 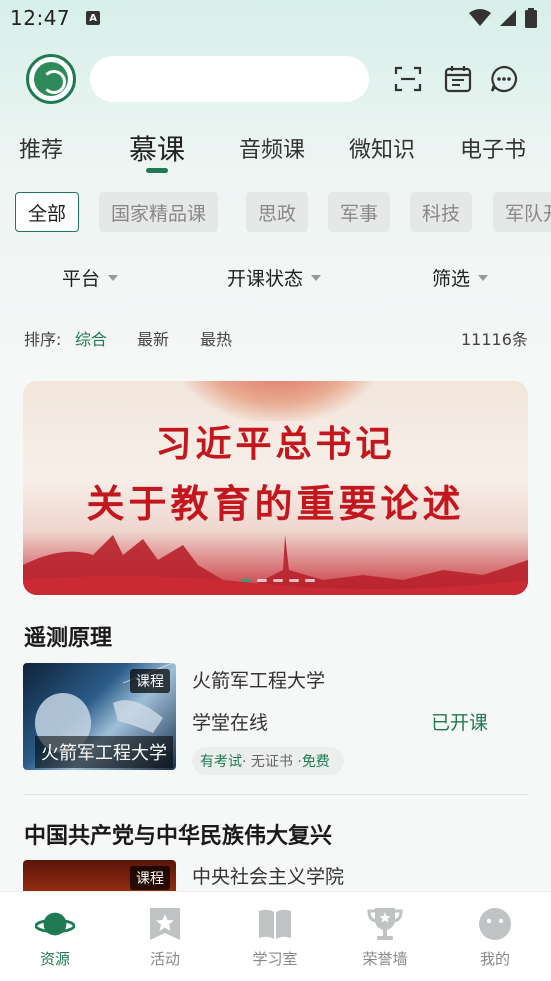 I want to click on course-institution: 火箭军工程大学, so click(x=259, y=681).